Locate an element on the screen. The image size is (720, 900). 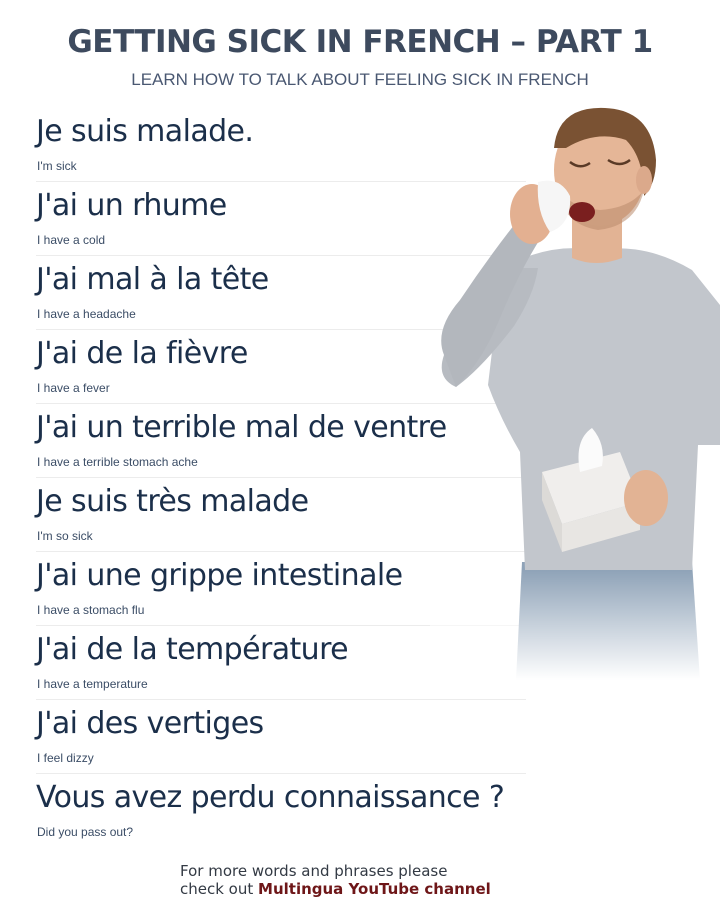
english-translation: I'm so sick is located at coordinates (65, 536).